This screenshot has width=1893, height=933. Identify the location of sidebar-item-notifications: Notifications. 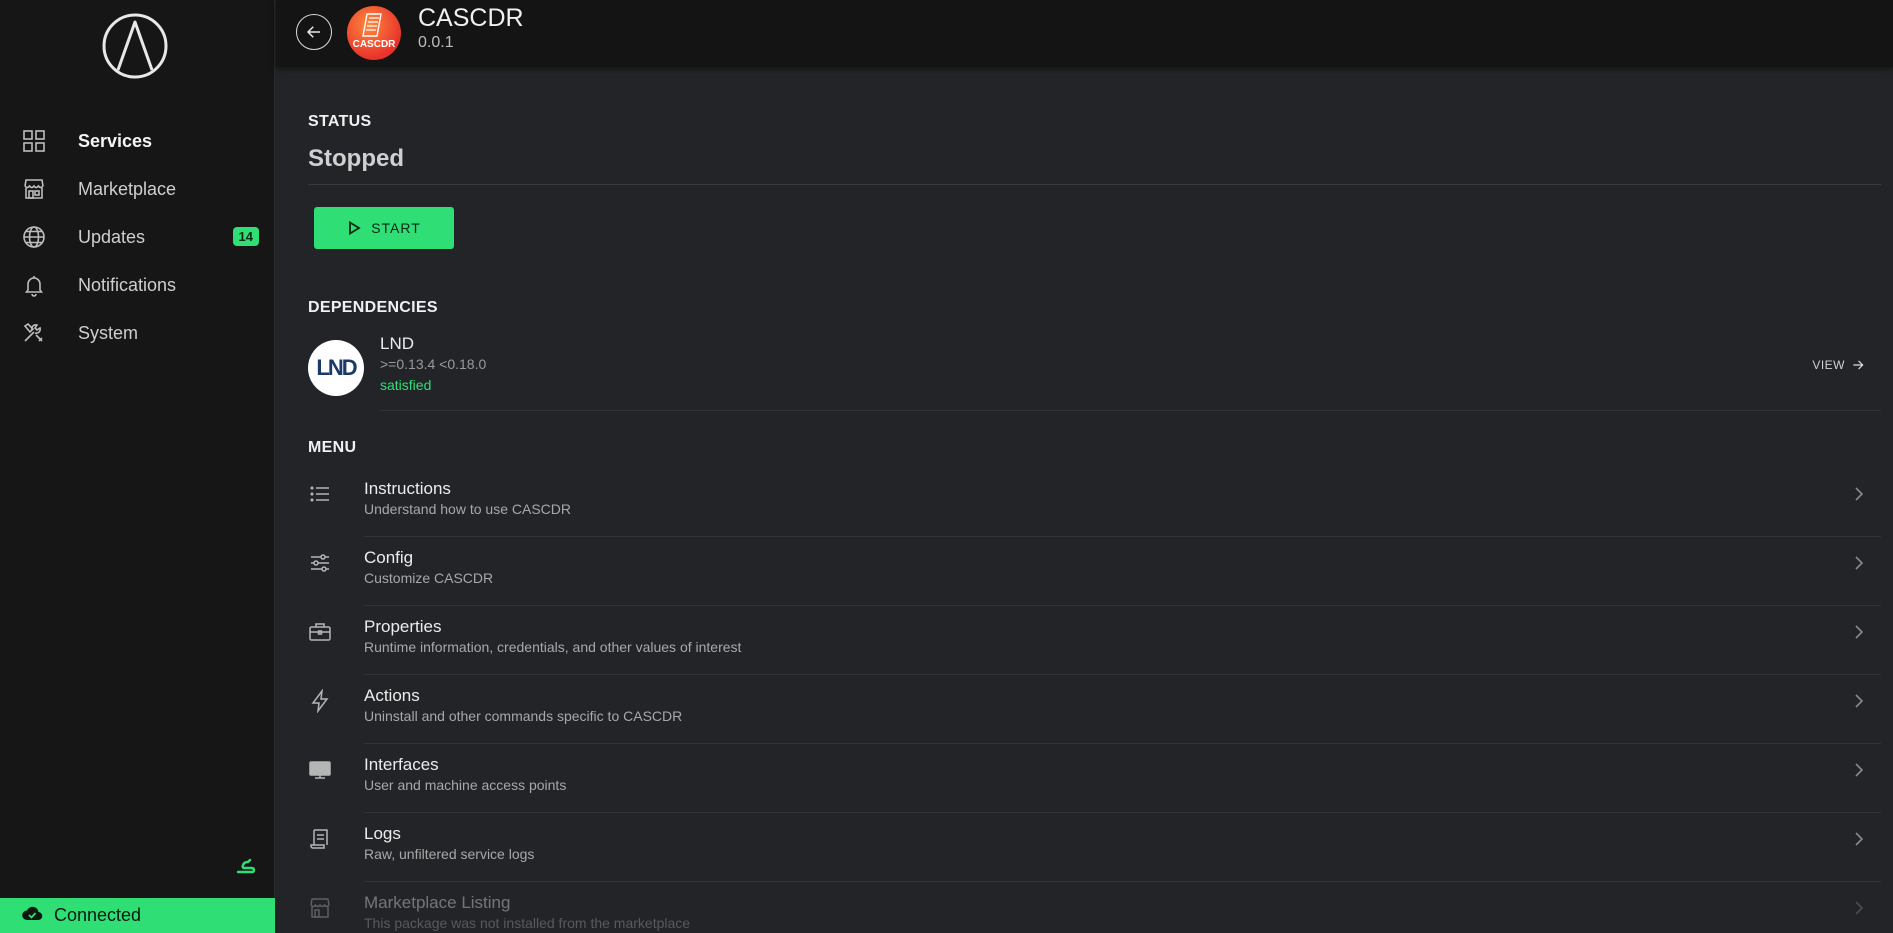
(137, 285).